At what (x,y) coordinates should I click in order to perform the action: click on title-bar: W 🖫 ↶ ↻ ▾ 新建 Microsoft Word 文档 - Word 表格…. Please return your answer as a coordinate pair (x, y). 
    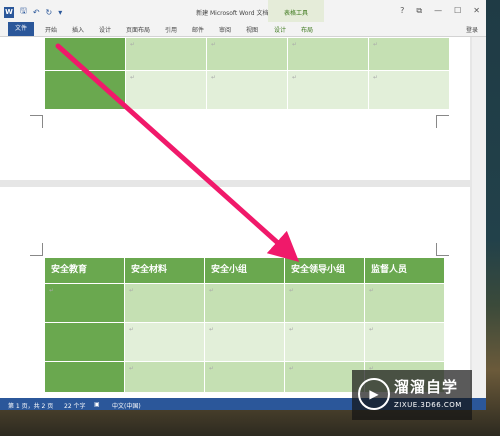
    Looking at the image, I should click on (243, 12).